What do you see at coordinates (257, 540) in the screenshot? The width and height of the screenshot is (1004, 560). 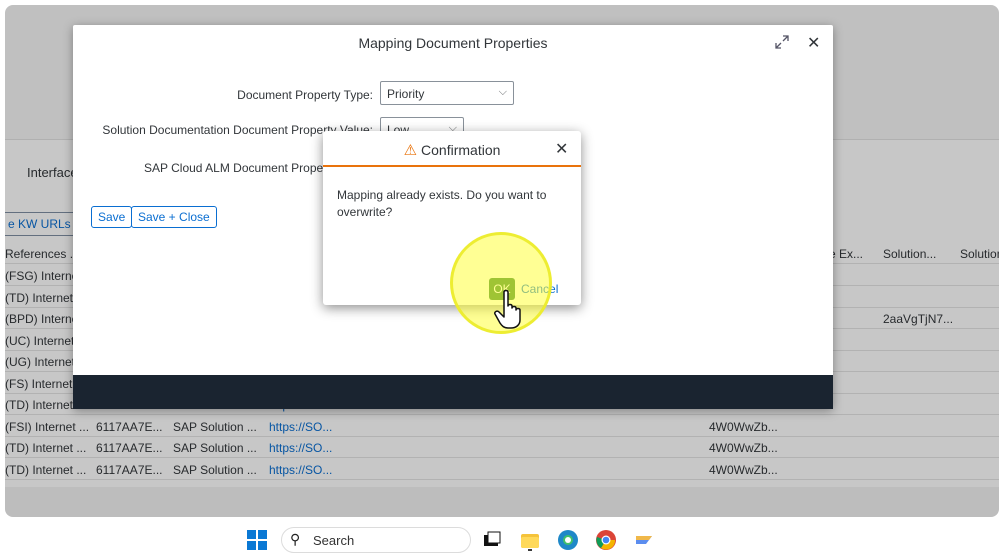 I see `windows-start-icon` at bounding box center [257, 540].